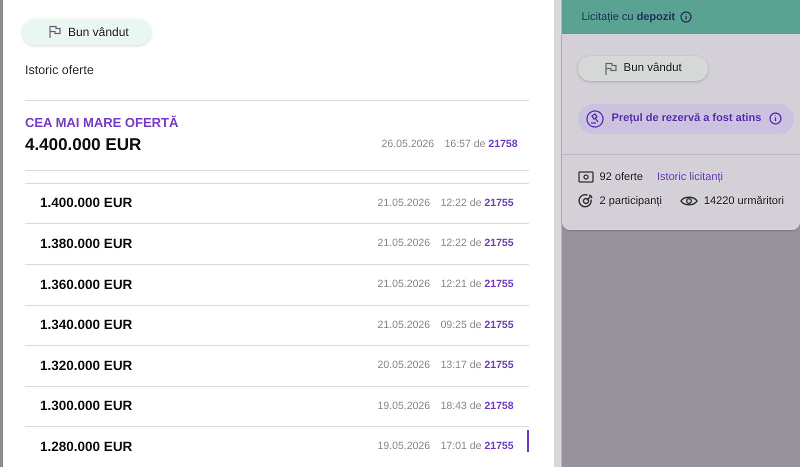 Image resolution: width=800 pixels, height=467 pixels. What do you see at coordinates (446, 284) in the screenshot?
I see `offer-meta: 21.05.2026 12:21 de 21755` at bounding box center [446, 284].